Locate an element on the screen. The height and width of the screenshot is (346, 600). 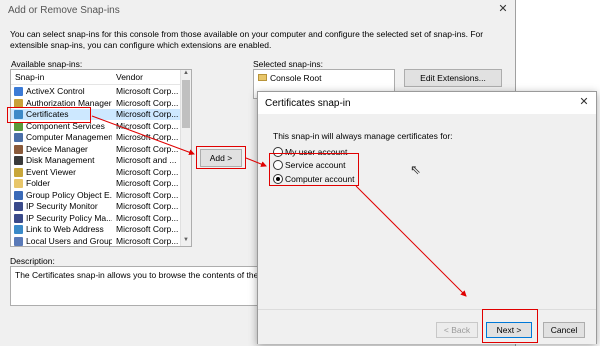
arrow-to-computer-account is located at coordinates (256, 162).